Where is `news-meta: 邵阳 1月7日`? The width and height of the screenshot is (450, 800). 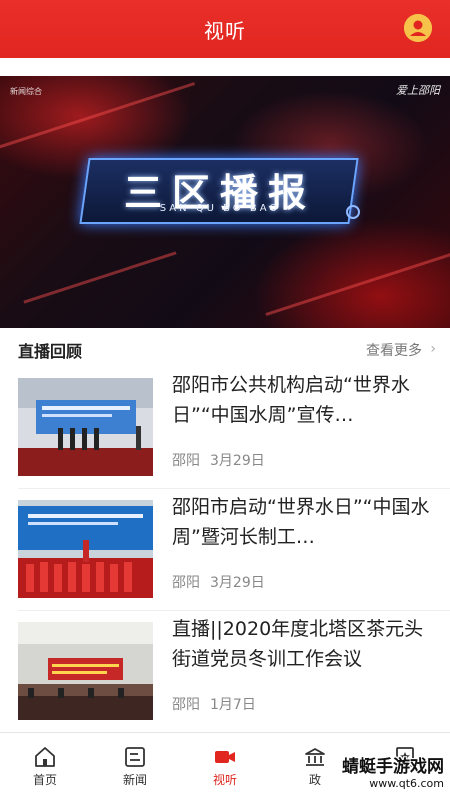
news-meta: 邵阳 1月7日 is located at coordinates (214, 704).